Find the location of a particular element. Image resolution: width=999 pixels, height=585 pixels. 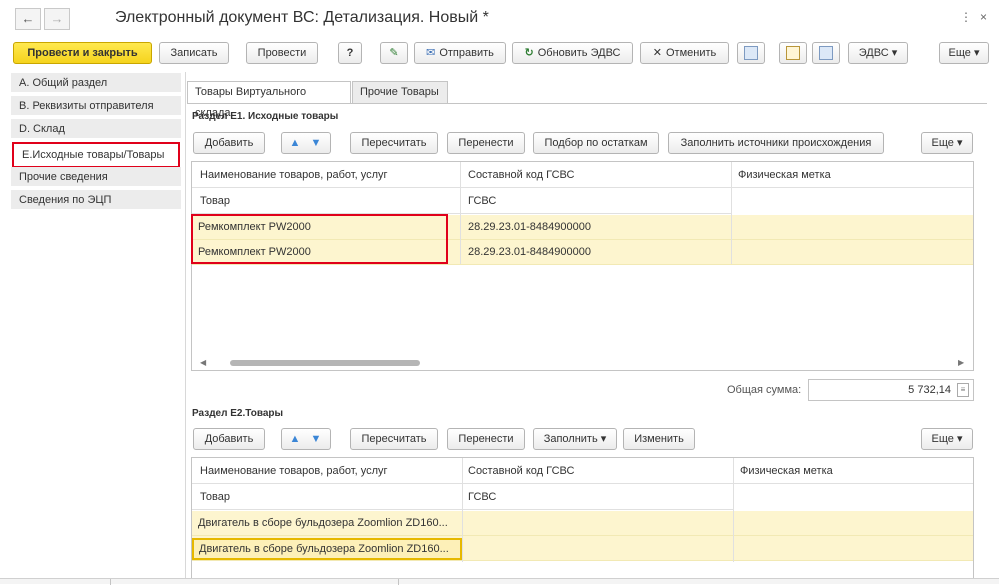

help-button: ? is located at coordinates (350, 53).